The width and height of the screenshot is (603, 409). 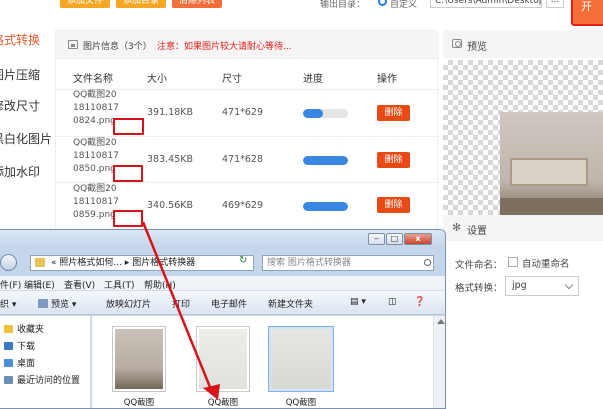 I want to click on nav-item-downloads: 下载, so click(x=19, y=345).